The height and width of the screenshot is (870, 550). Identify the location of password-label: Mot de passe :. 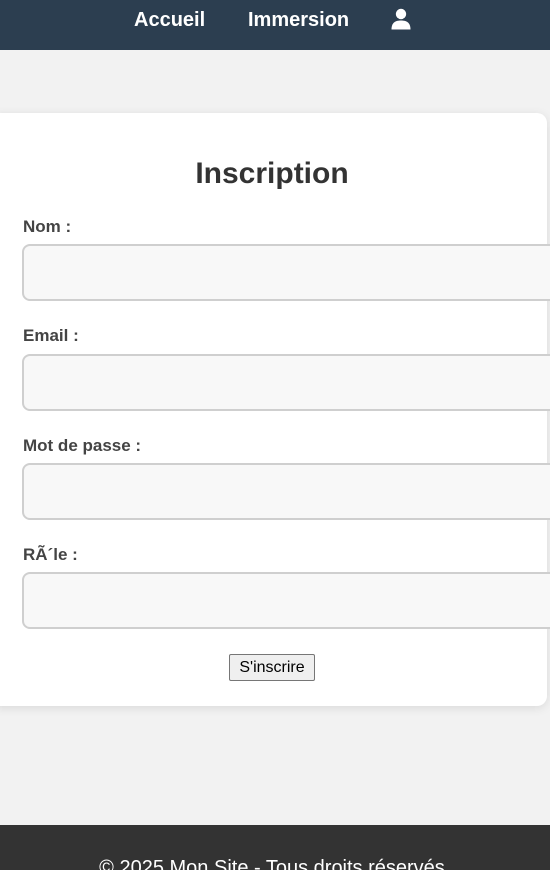
(82, 445).